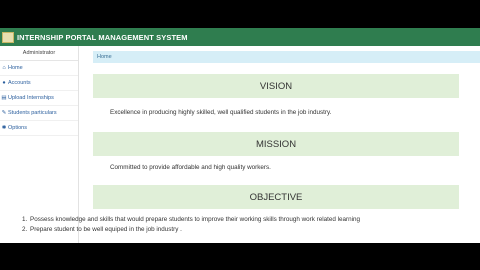  What do you see at coordinates (4, 68) in the screenshot?
I see `home-icon: ⌂` at bounding box center [4, 68].